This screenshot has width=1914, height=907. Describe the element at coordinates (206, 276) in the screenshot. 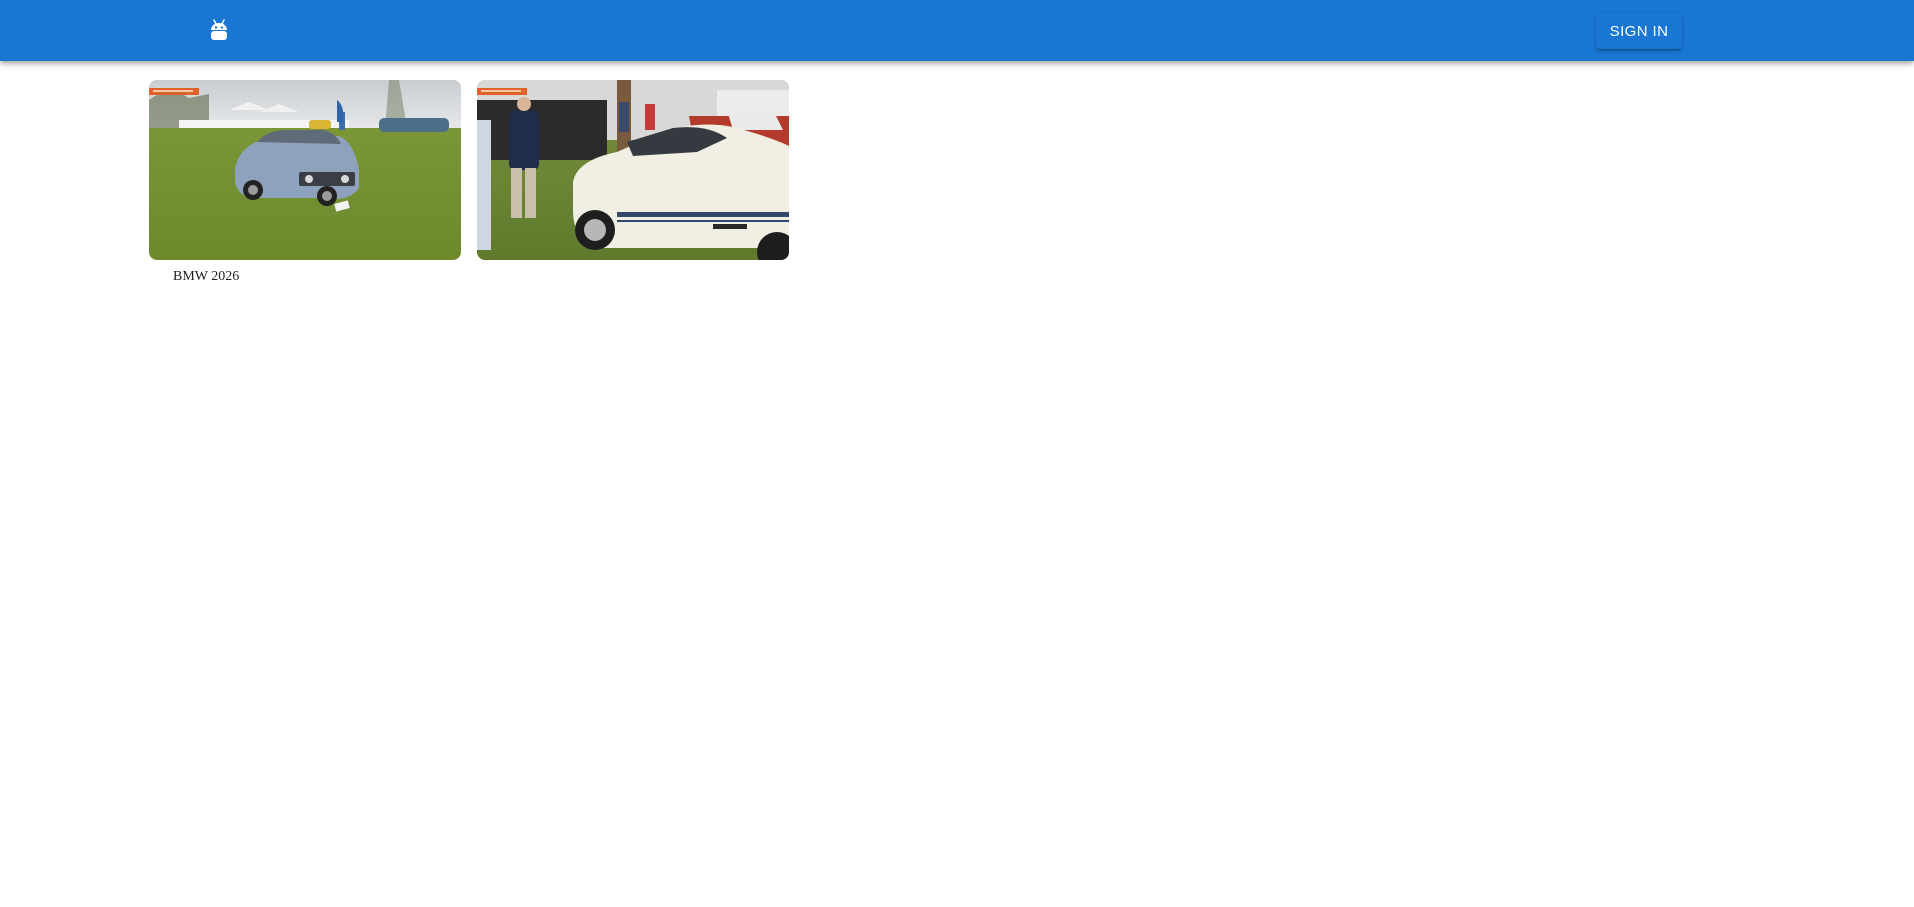

I see `card-caption: BMW 2026` at that location.